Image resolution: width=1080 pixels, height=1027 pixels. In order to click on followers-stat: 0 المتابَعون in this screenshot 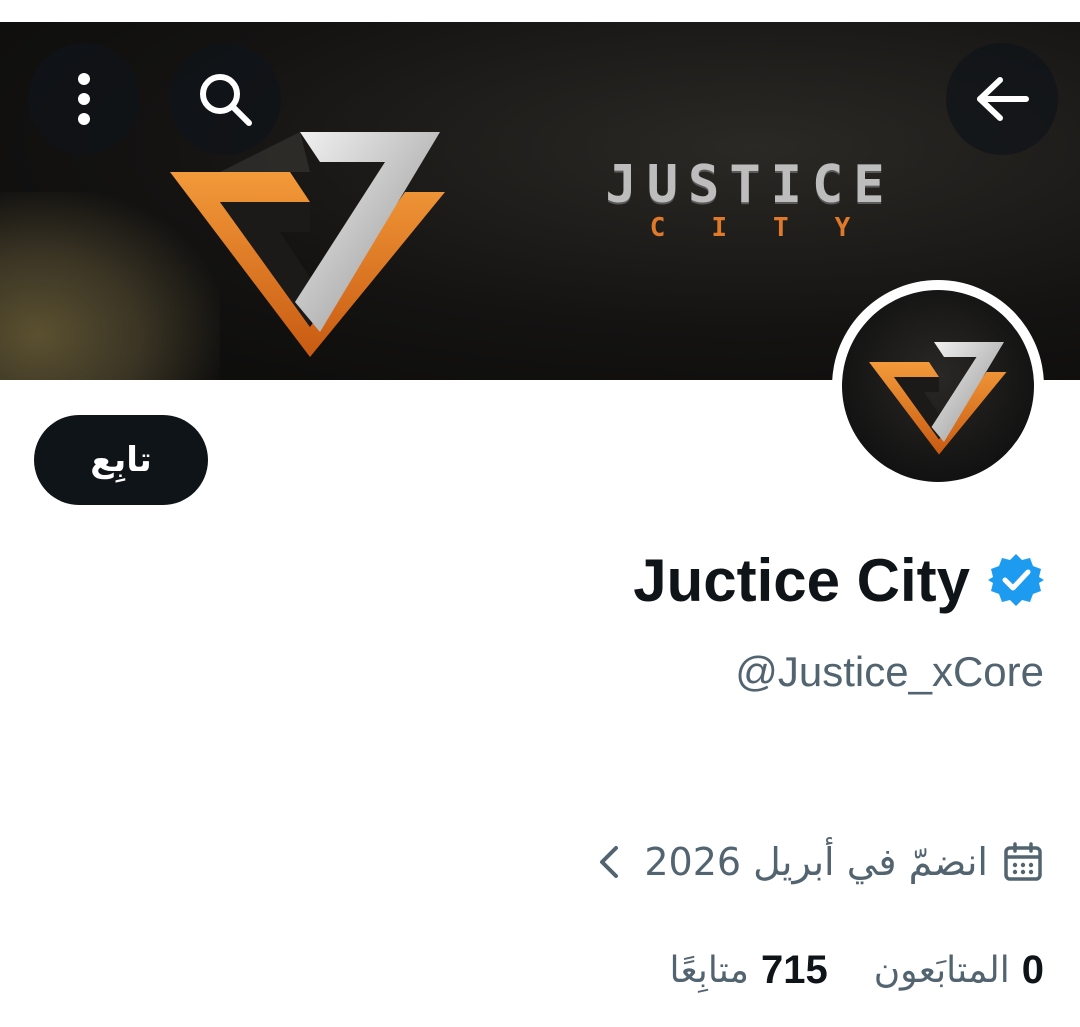, I will do `click(959, 970)`.